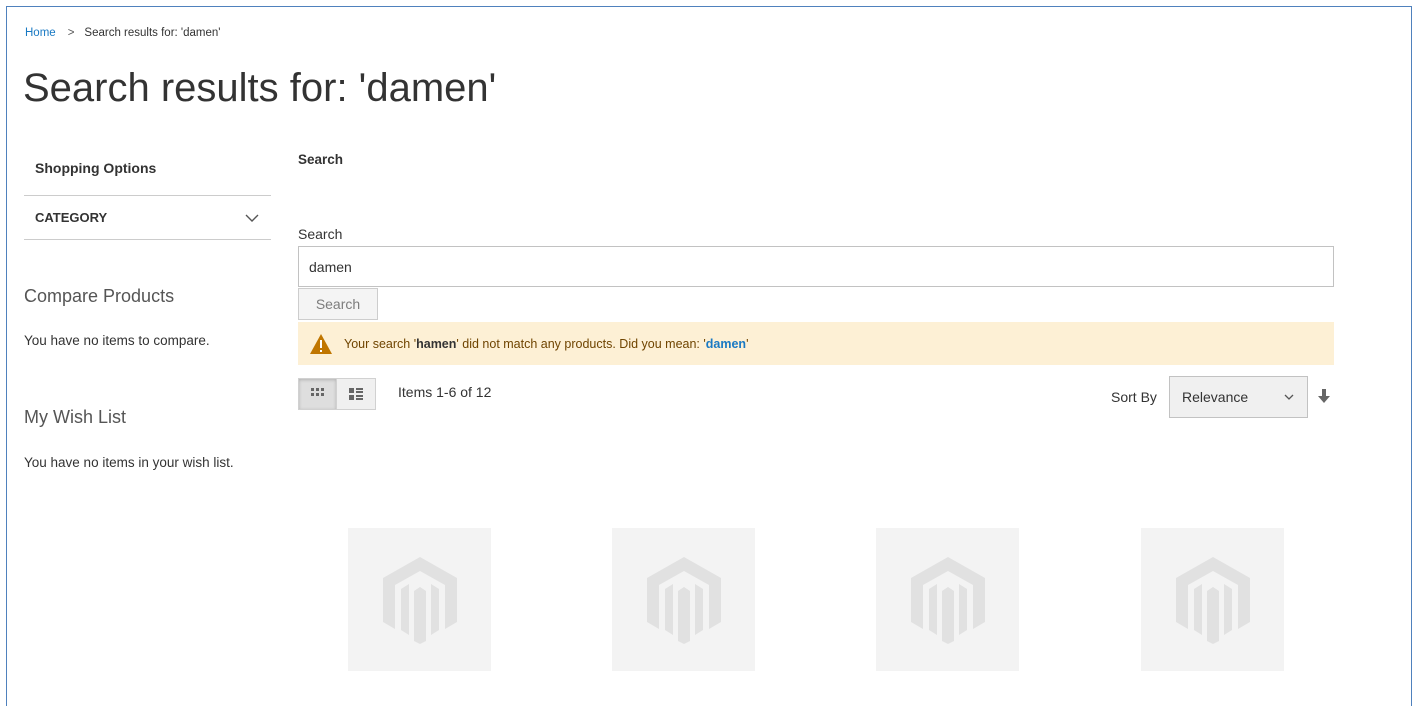  What do you see at coordinates (436, 343) in the screenshot?
I see `notice-query: hamen` at bounding box center [436, 343].